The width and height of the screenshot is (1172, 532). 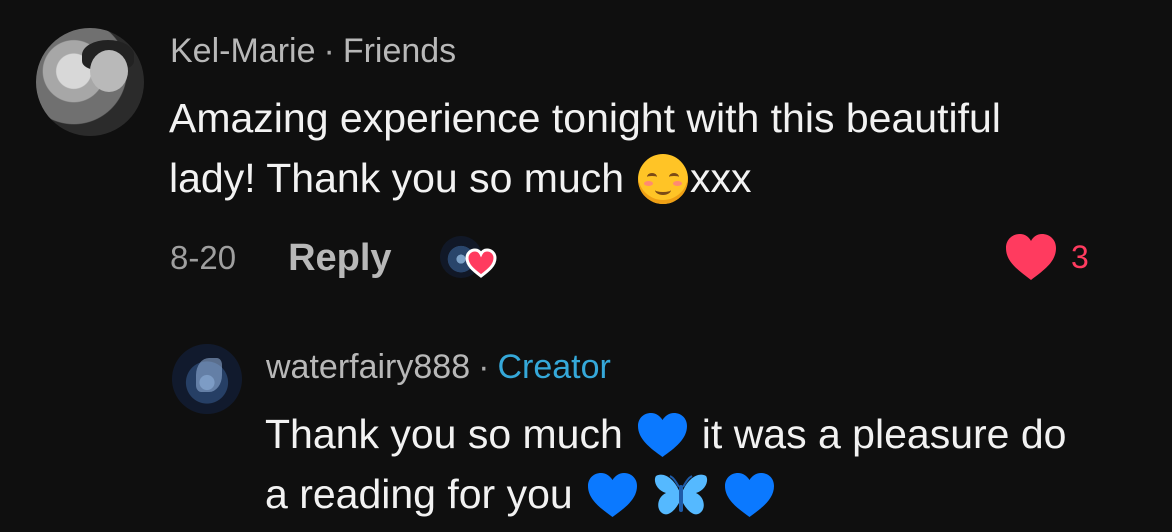 What do you see at coordinates (242, 51) in the screenshot?
I see `comment-author-name: Kel-Marie` at bounding box center [242, 51].